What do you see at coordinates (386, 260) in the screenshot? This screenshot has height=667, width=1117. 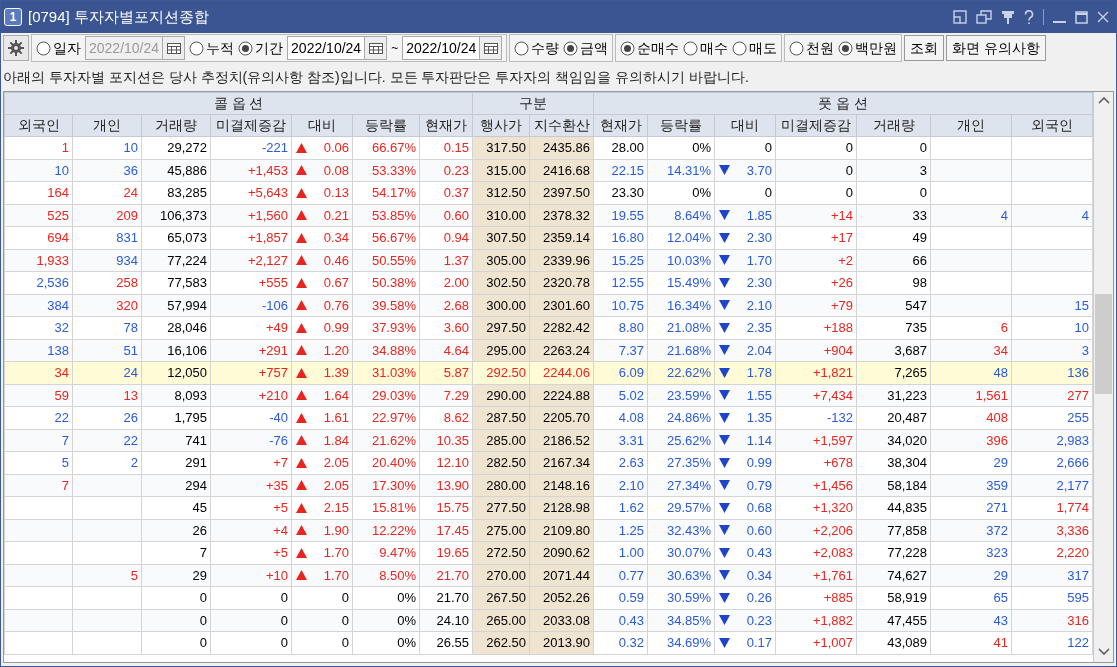 I see `table-cell: 50.55%` at bounding box center [386, 260].